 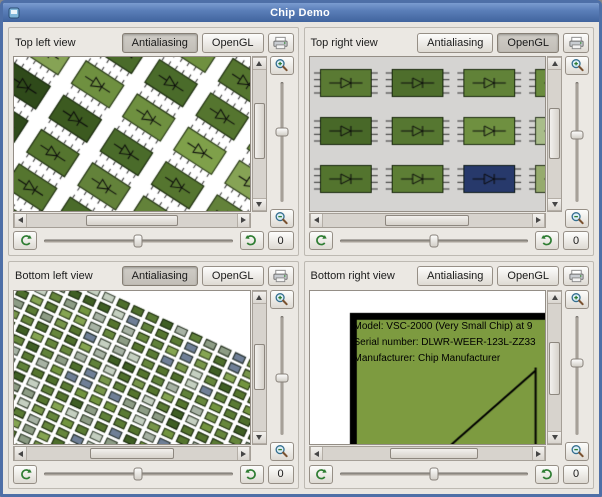 I want to click on rotate-right-icon, so click(x=251, y=240).